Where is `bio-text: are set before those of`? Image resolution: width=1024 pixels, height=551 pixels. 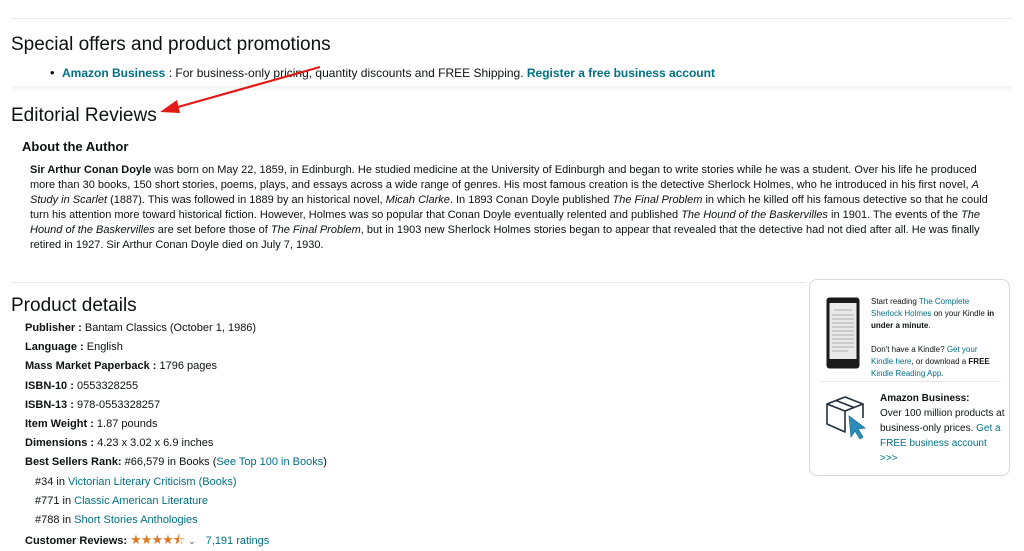
bio-text: are set before those of is located at coordinates (212, 230).